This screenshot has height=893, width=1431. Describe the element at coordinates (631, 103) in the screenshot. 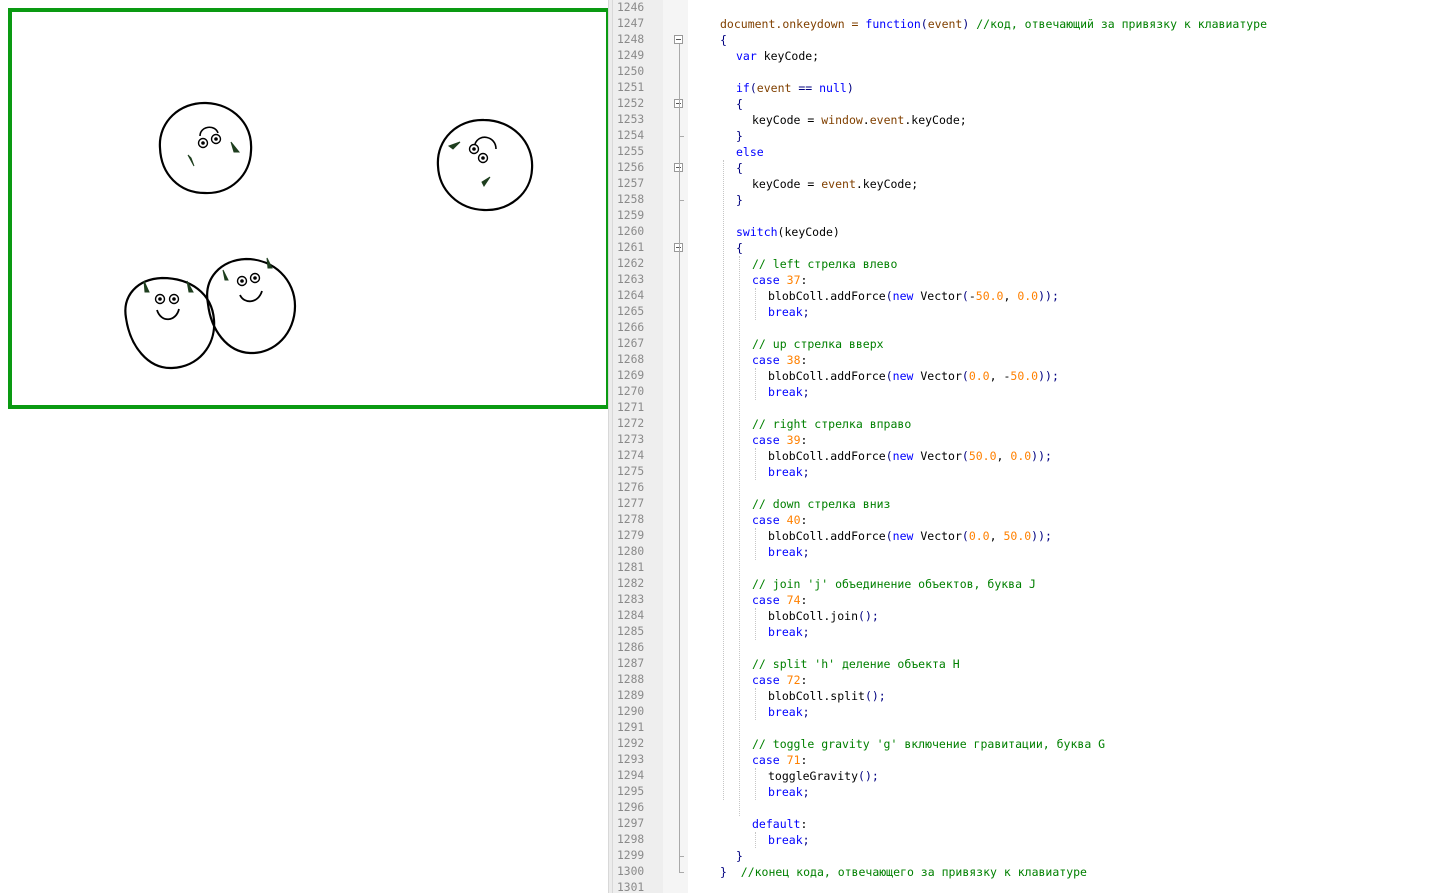

I see `line-number: 1252` at that location.